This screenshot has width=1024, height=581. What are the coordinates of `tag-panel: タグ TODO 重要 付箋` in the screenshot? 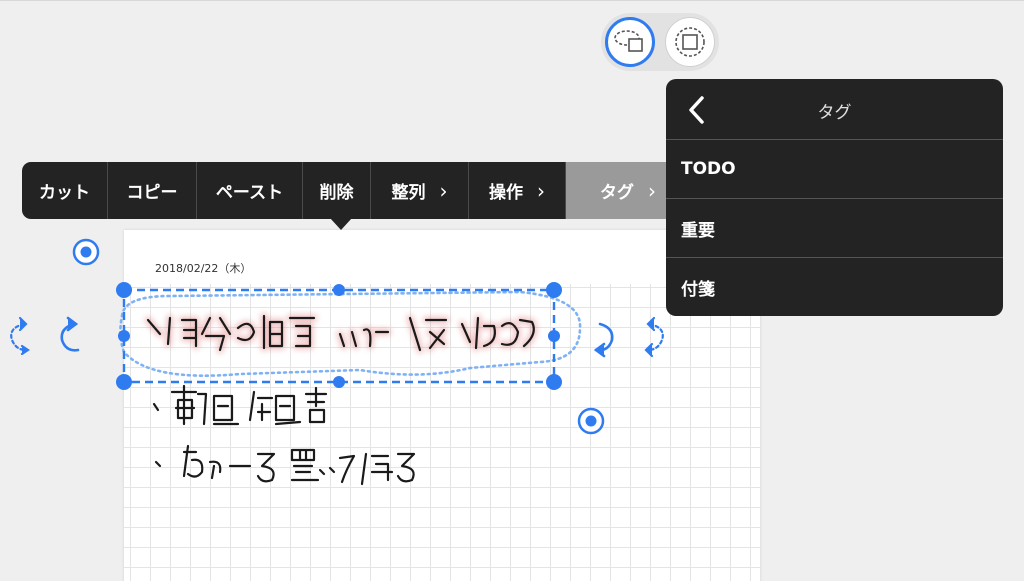 It's located at (834, 197).